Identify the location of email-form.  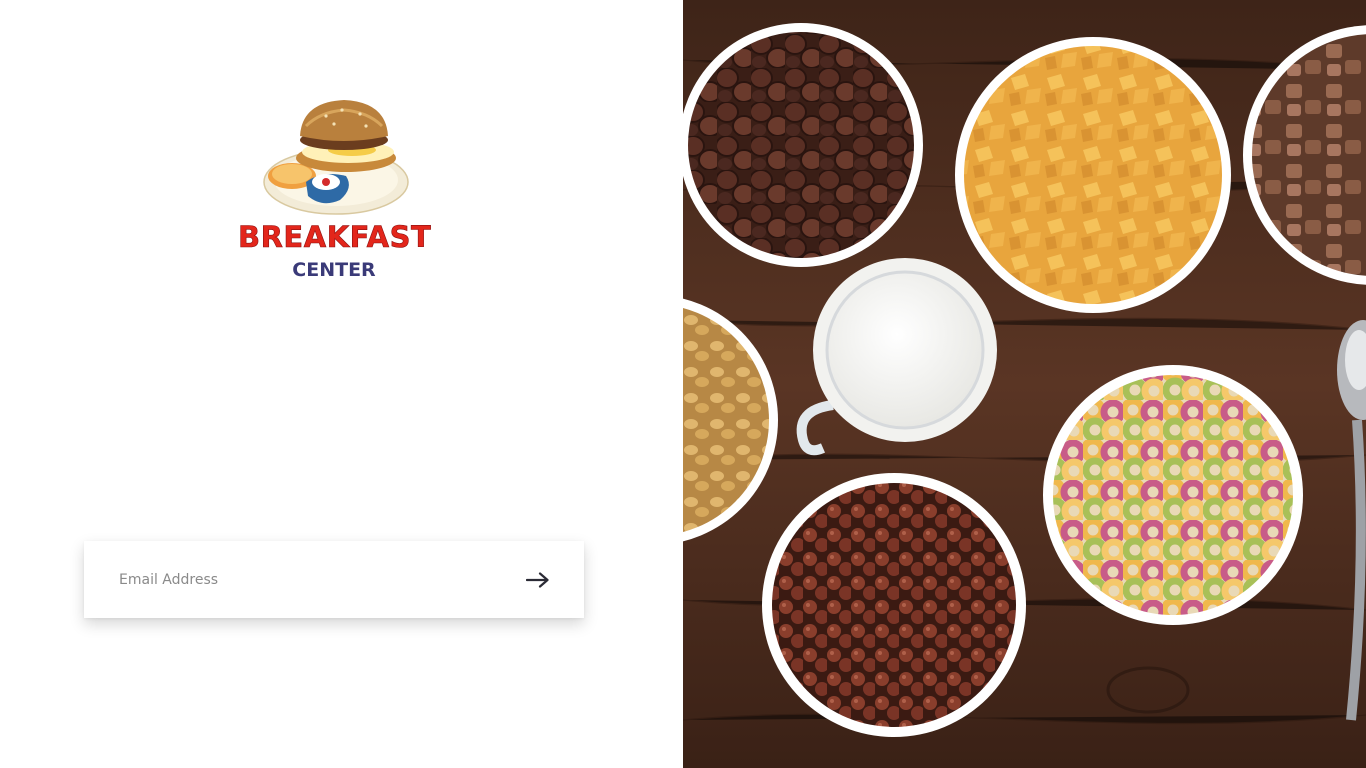
(334, 579).